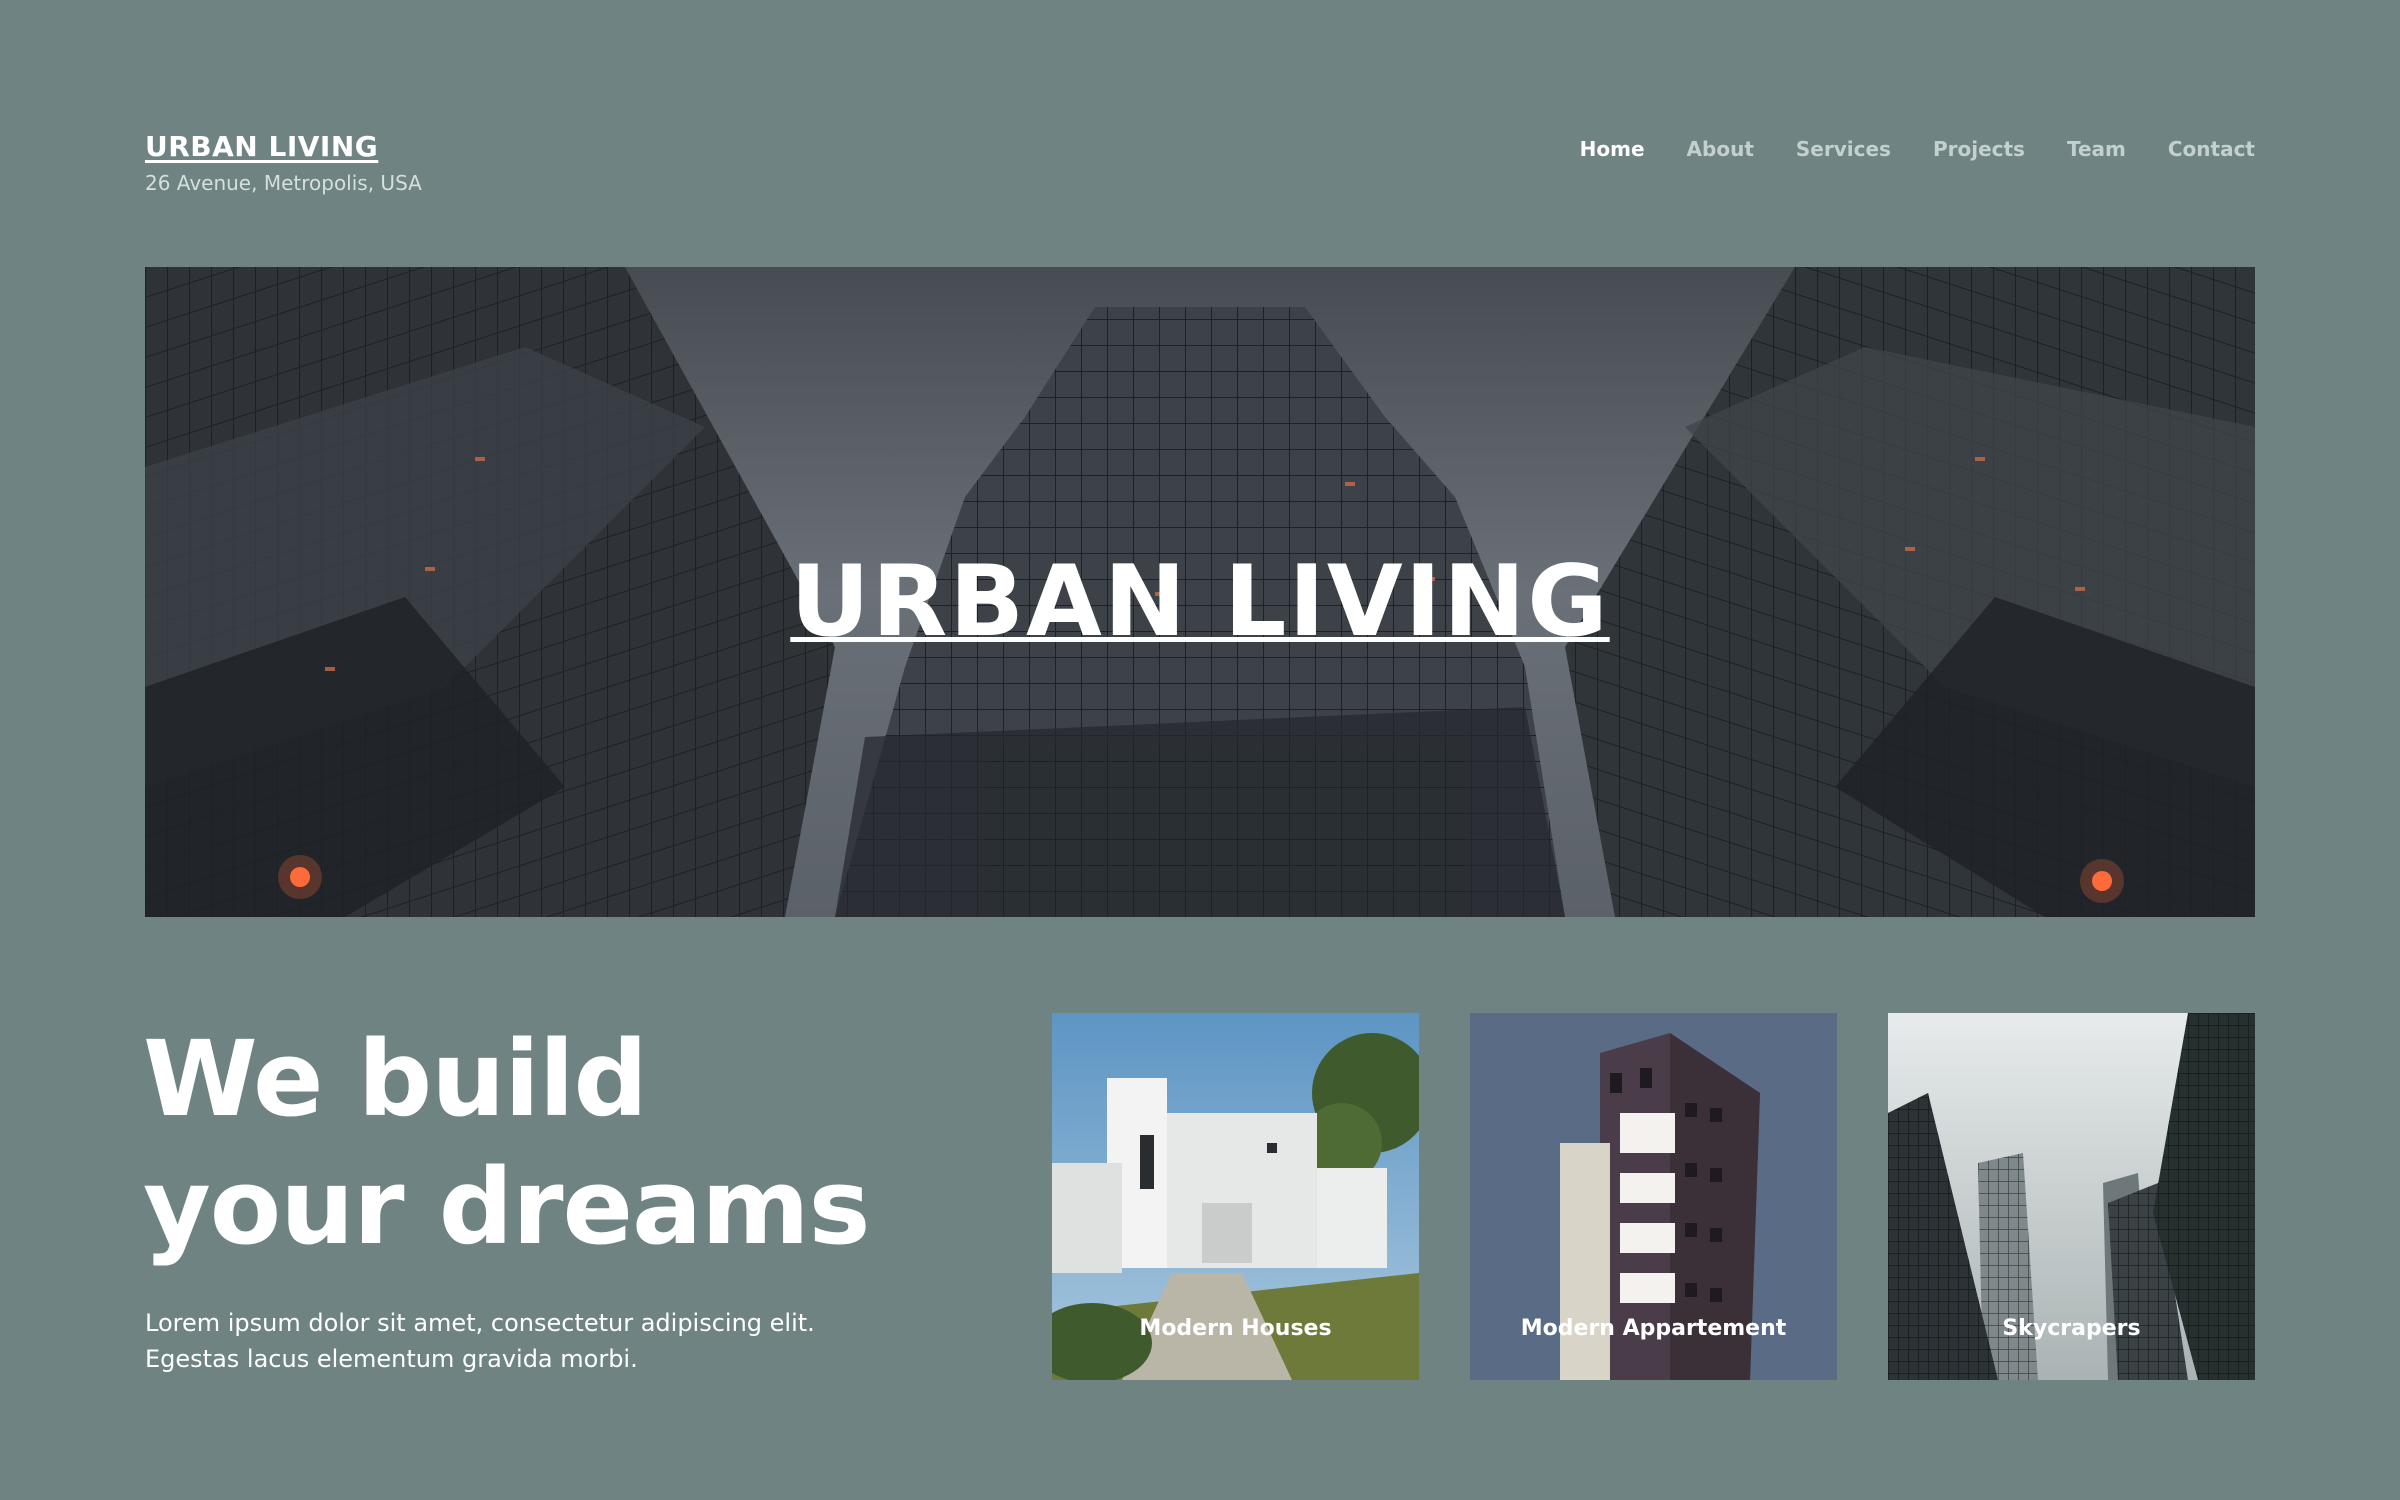 The width and height of the screenshot is (2400, 1500). Describe the element at coordinates (283, 183) in the screenshot. I see `site-address: 26 Avenue, Metropolis, USA` at that location.